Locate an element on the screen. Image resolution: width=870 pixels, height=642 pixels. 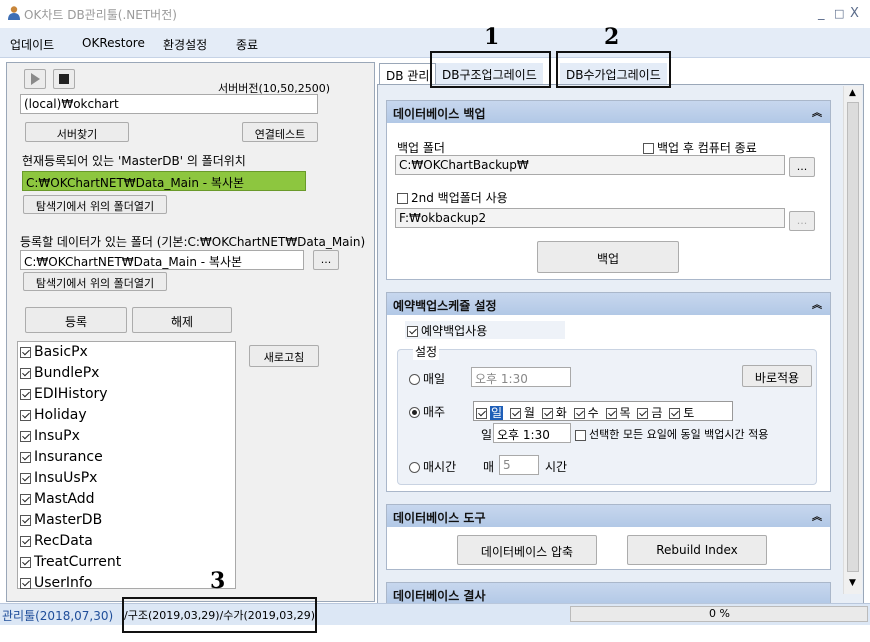
title-bar: OK차트 DB관리툴(.NET버전) _ □ X is located at coordinates (435, 14).